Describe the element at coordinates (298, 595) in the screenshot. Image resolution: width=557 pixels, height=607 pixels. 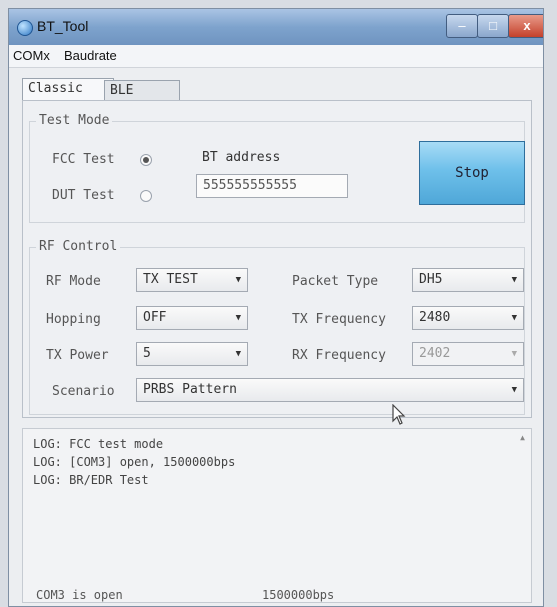
I see `status-baud: 1500000bps` at that location.